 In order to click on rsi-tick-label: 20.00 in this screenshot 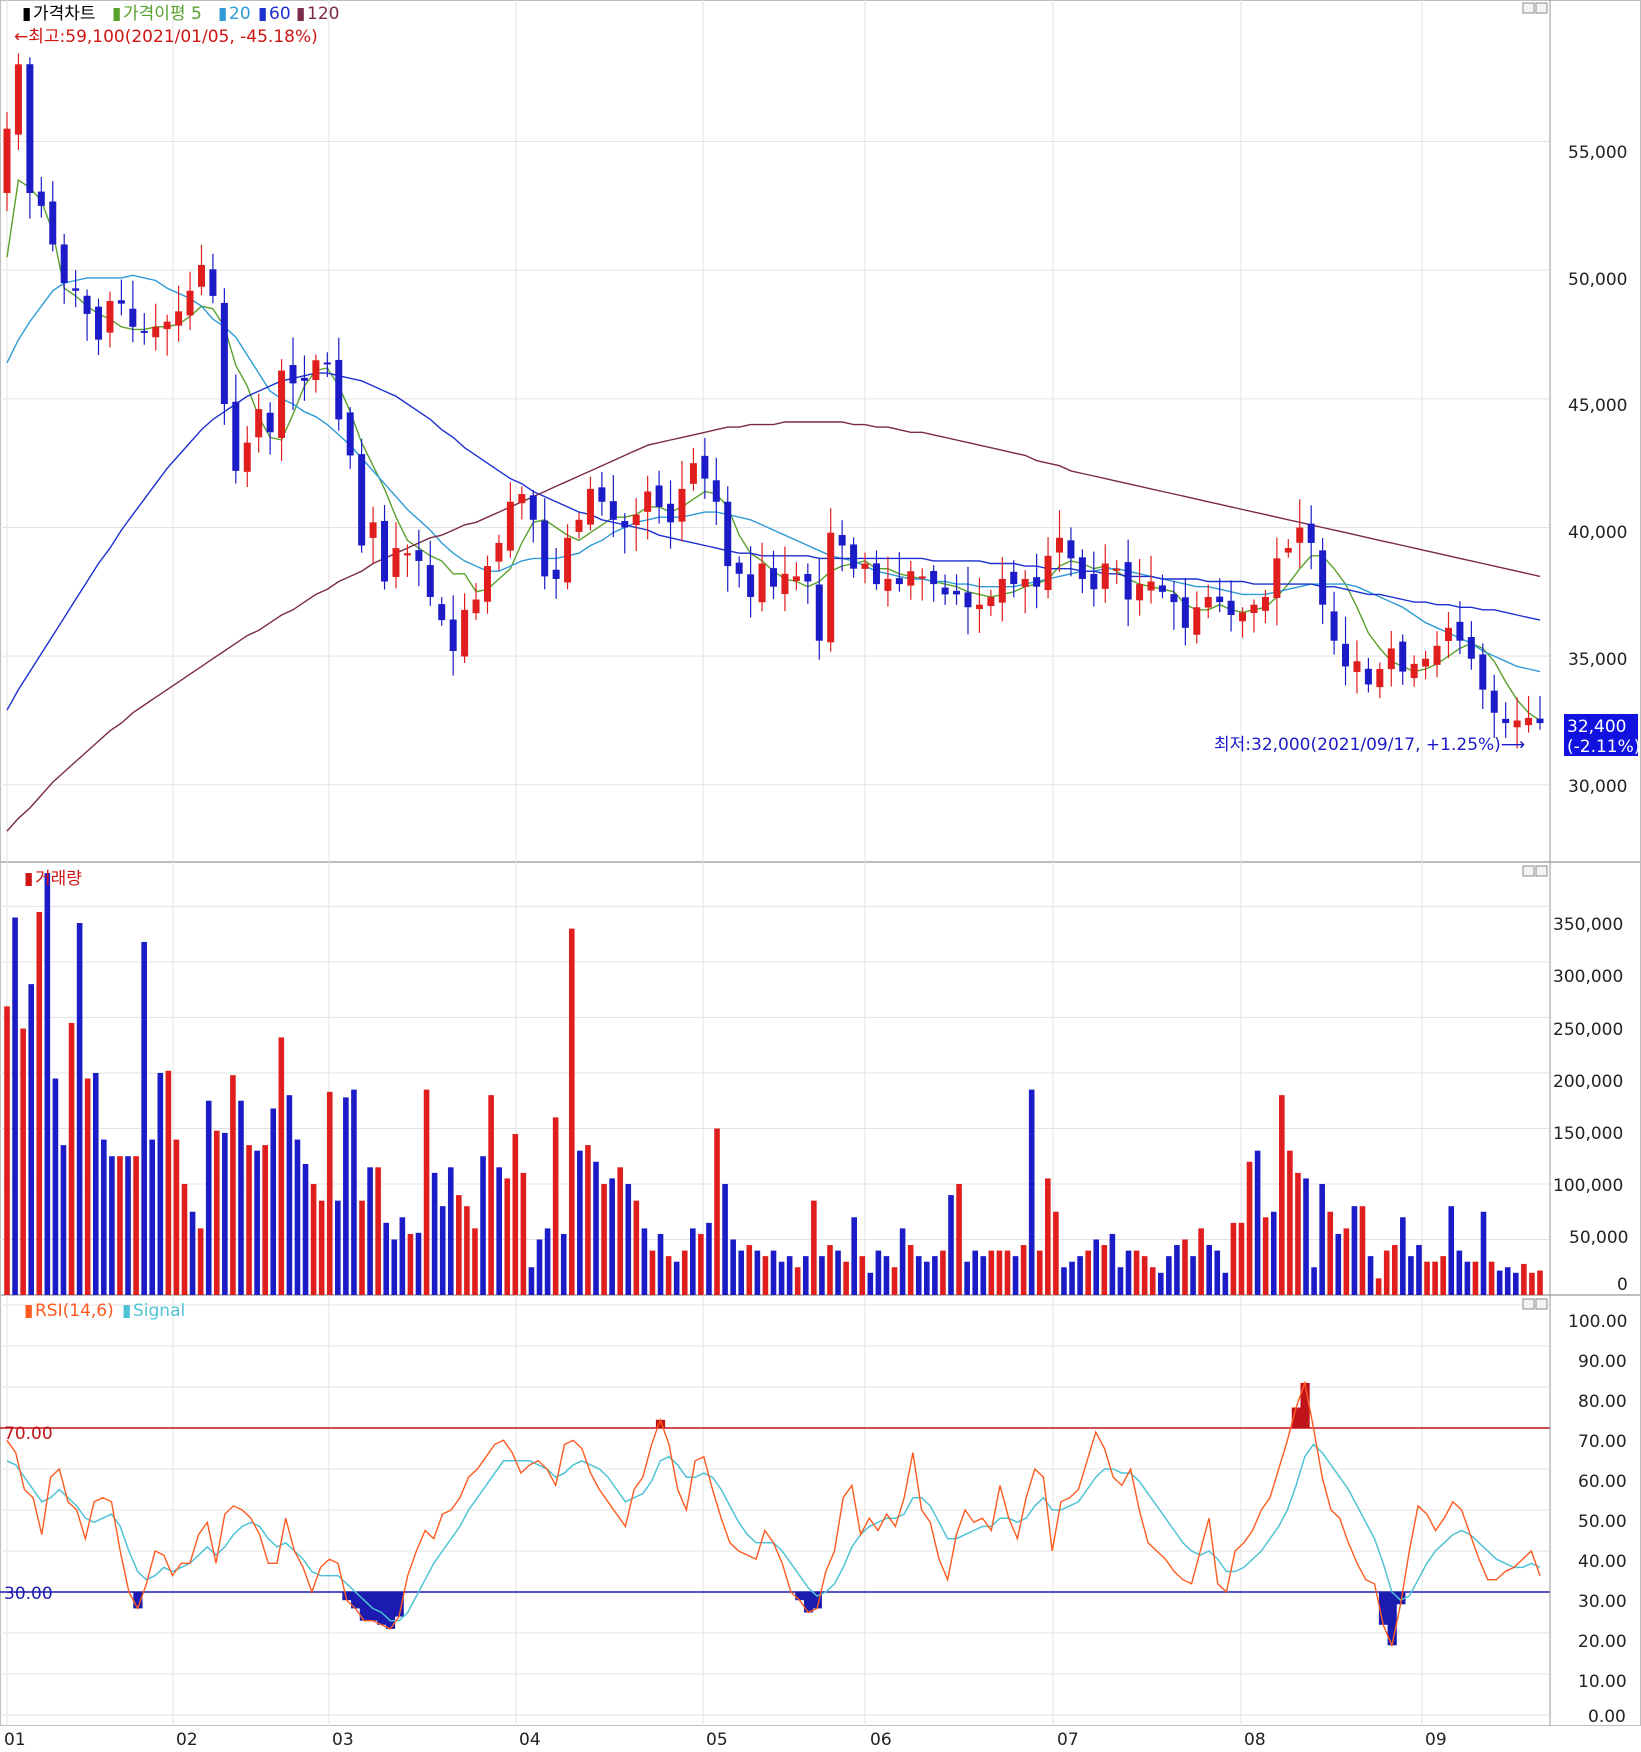, I will do `click(1602, 1642)`.